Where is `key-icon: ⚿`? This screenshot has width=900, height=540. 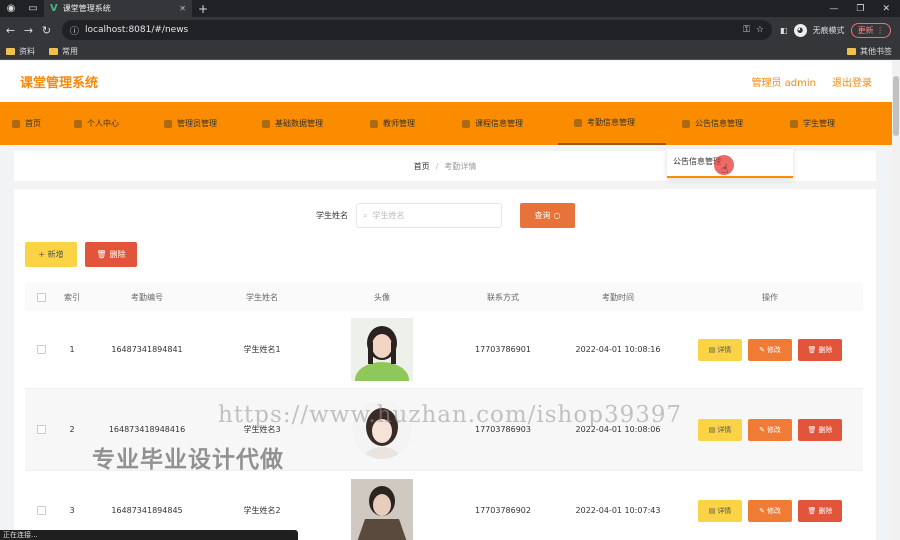 key-icon: ⚿ is located at coordinates (746, 30).